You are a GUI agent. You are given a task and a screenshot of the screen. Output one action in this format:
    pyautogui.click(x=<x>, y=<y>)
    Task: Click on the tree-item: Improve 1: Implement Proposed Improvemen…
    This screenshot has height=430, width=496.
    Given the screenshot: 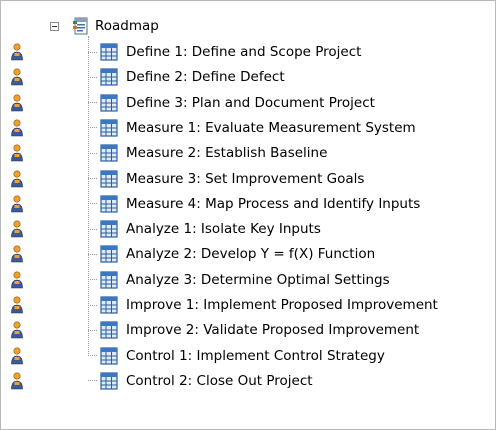 What is the action you would take?
    pyautogui.click(x=263, y=305)
    